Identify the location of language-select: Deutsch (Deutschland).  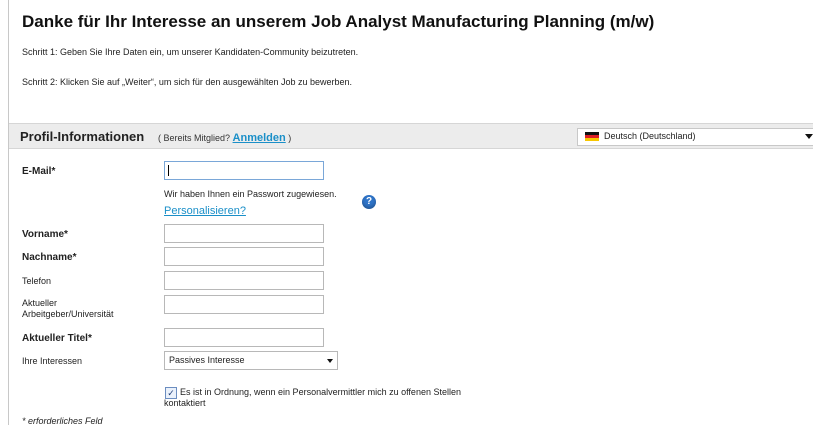
(695, 137).